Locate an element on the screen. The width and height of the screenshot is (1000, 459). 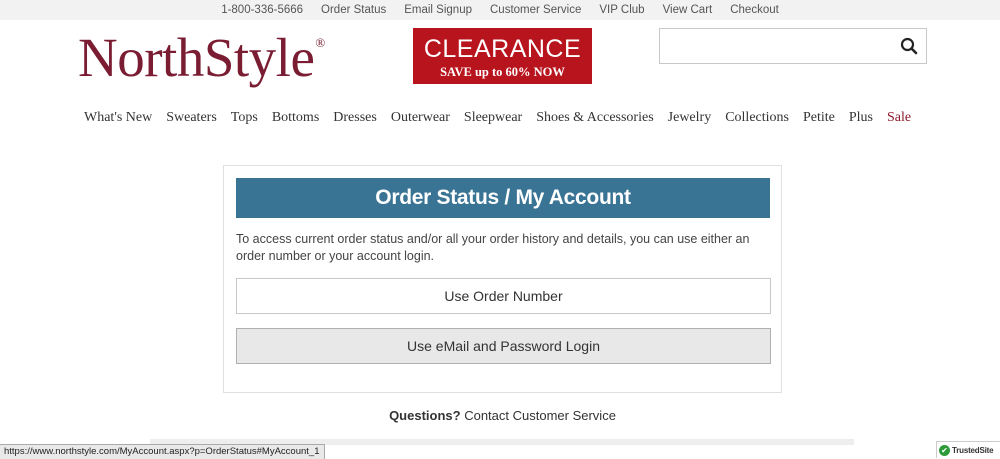
clearance-title: CLEARANCE is located at coordinates (502, 49).